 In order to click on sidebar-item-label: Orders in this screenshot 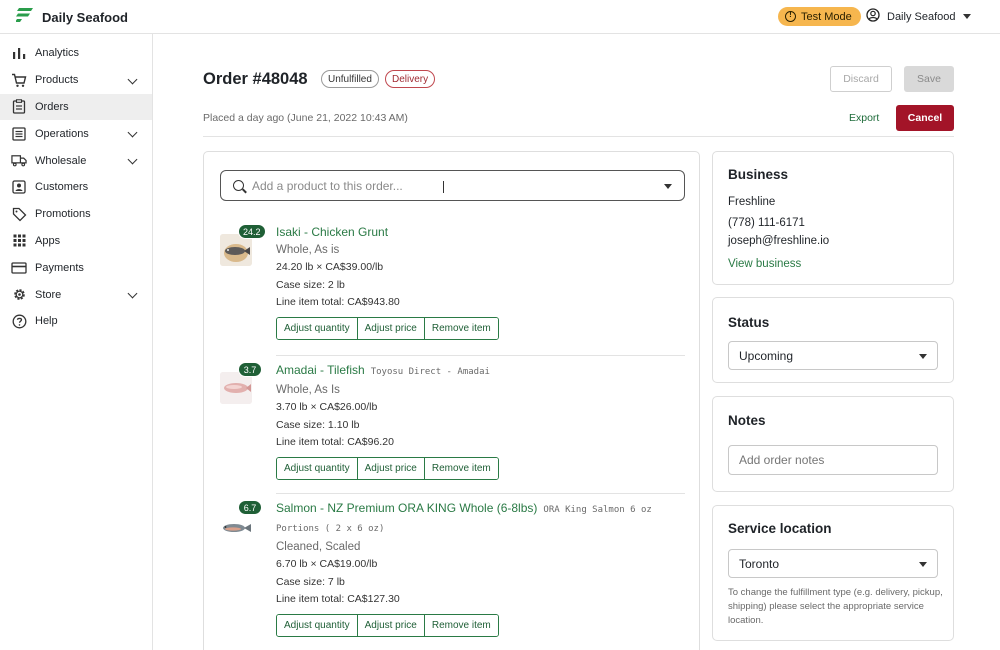, I will do `click(52, 106)`.